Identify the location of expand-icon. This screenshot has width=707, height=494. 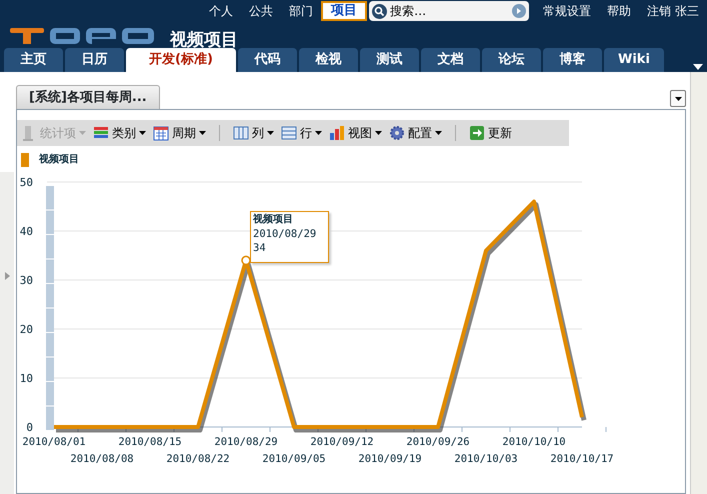
(7, 276).